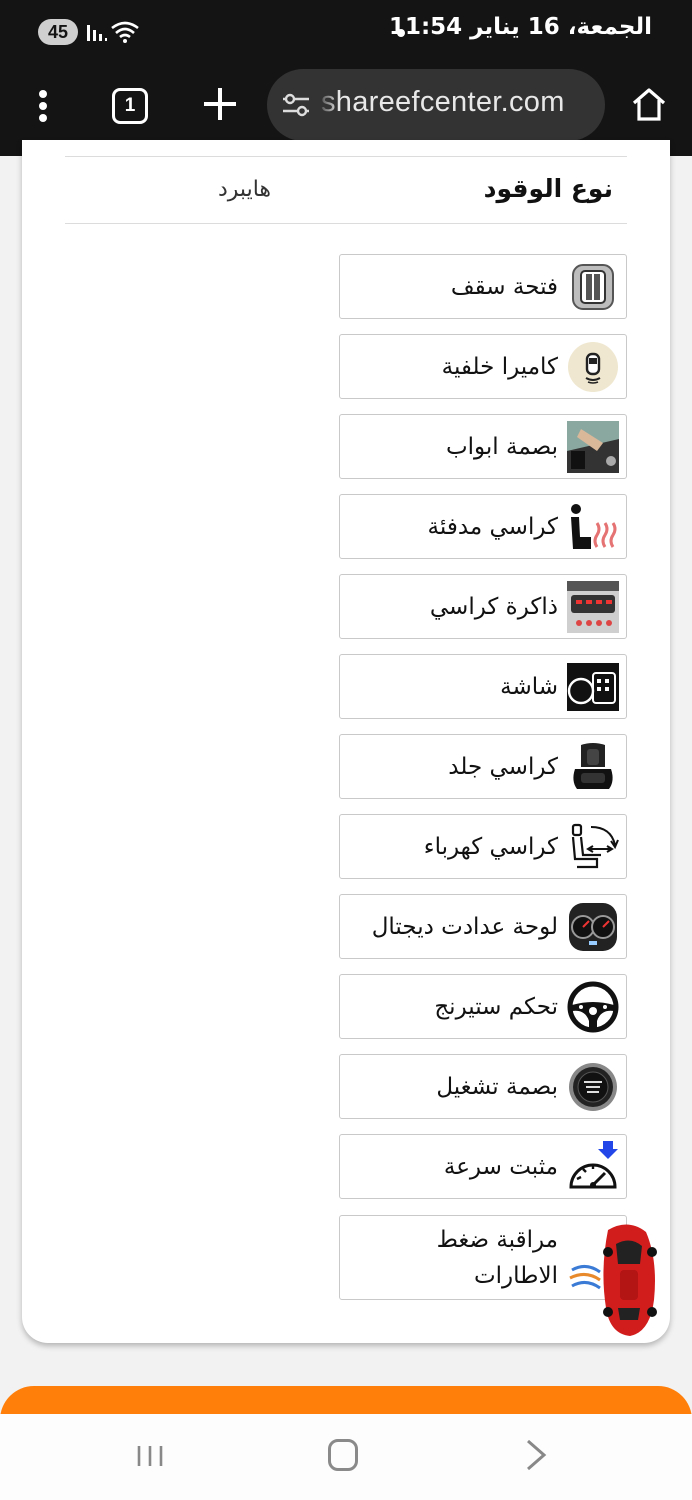 The height and width of the screenshot is (1500, 692). Describe the element at coordinates (497, 1086) in the screenshot. I see `feature-label: بصمة تشغيل` at that location.